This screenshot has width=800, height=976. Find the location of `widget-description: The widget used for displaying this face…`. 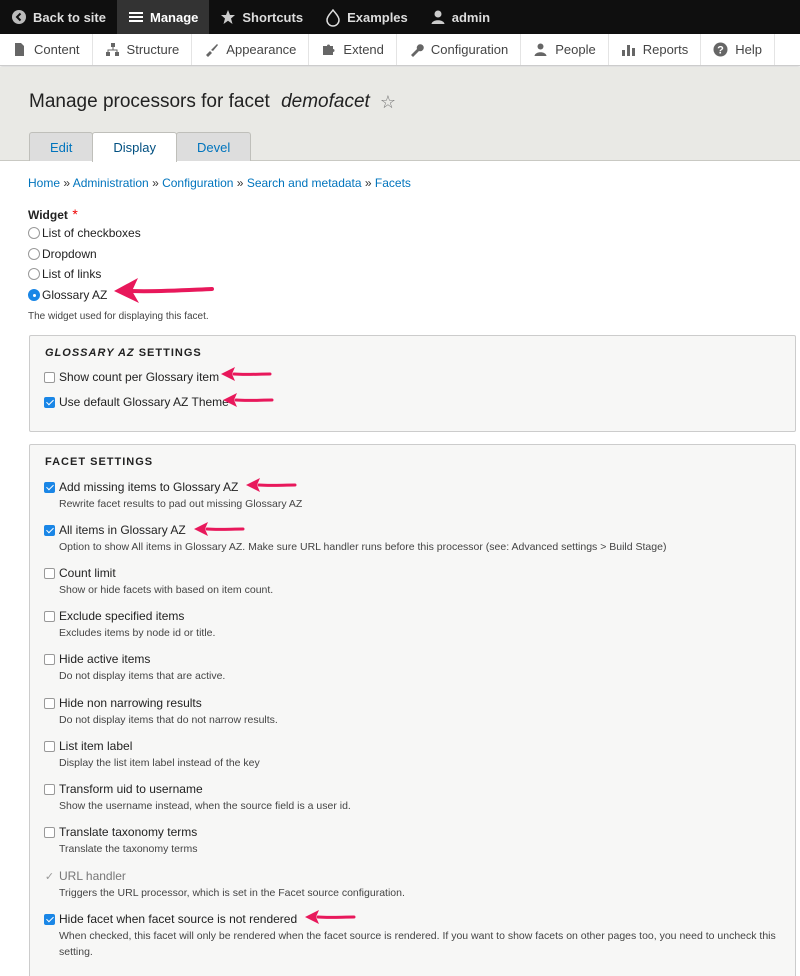

widget-description: The widget used for displaying this face… is located at coordinates (118, 316).